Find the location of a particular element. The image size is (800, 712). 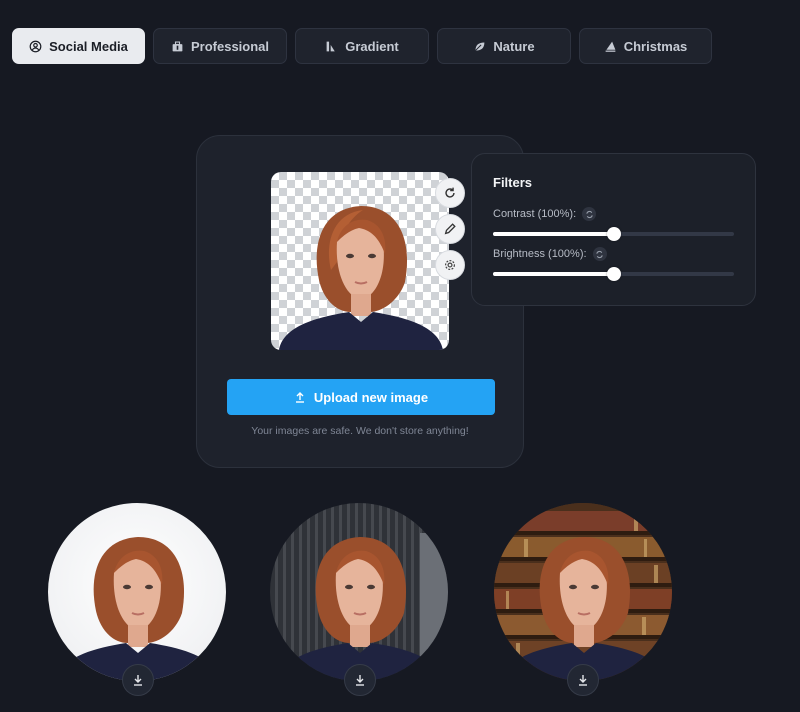

tab-label: Christmas is located at coordinates (655, 46).